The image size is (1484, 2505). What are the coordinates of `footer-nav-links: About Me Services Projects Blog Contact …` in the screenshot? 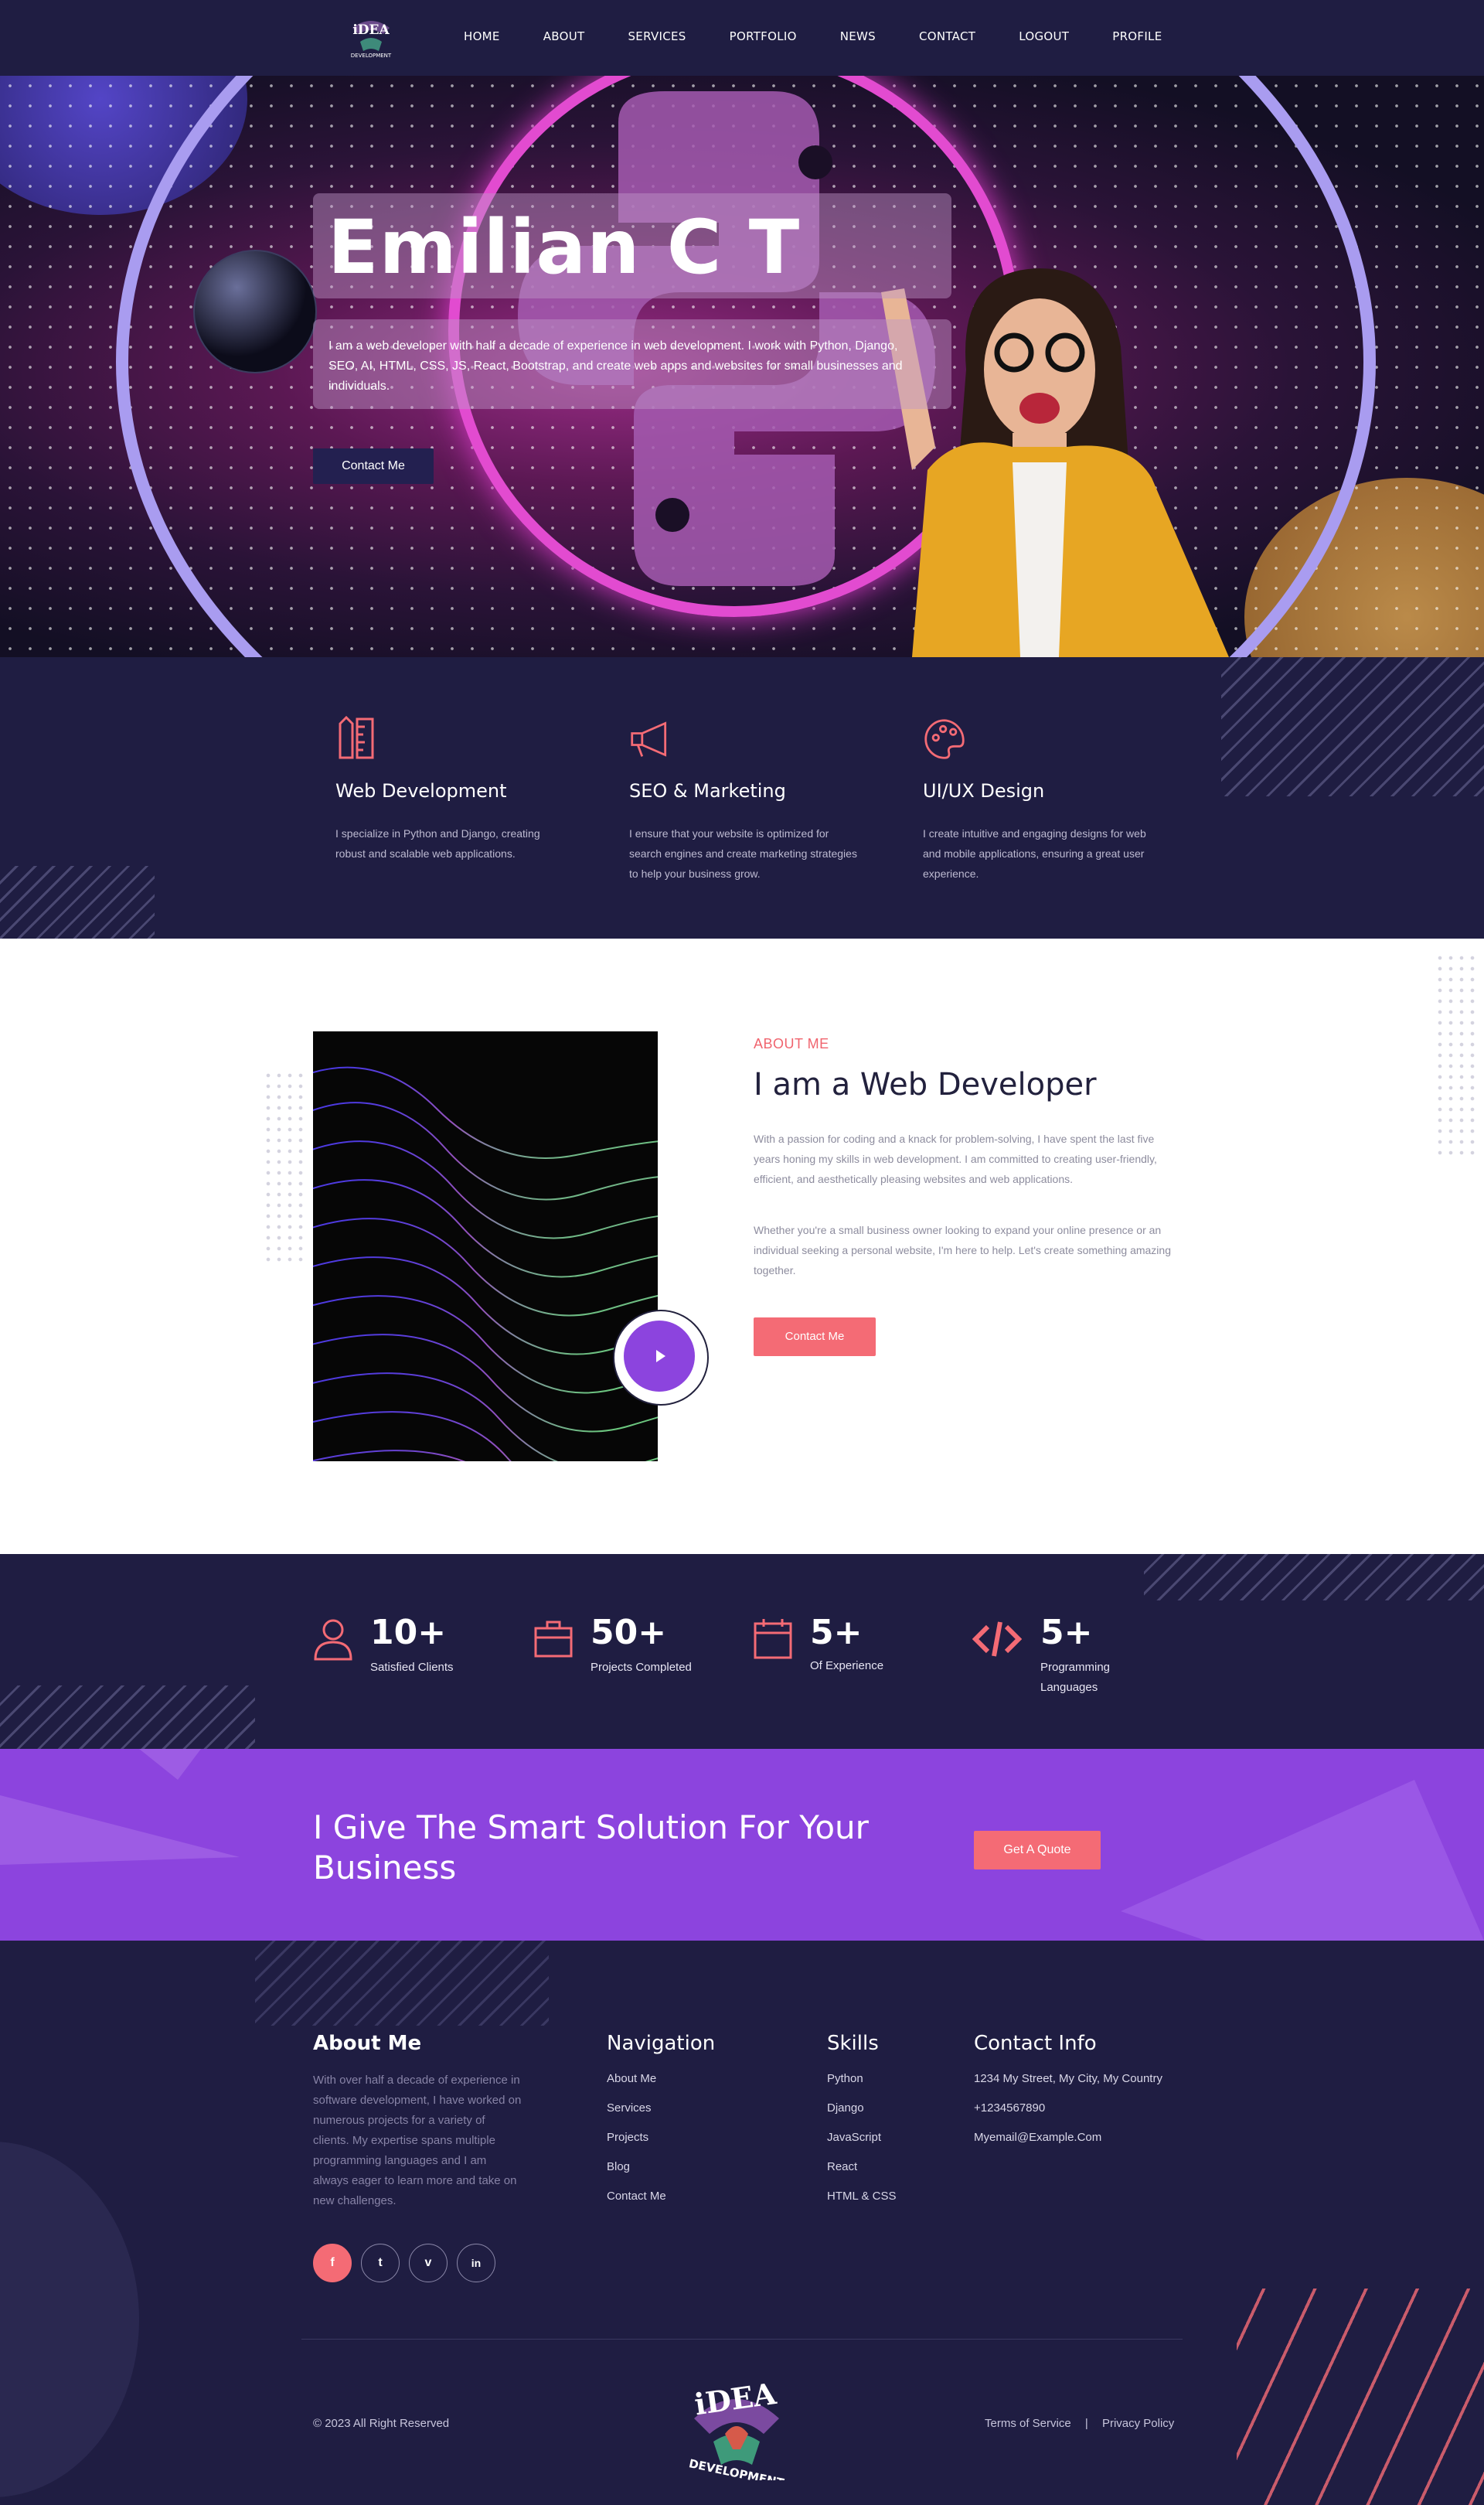 It's located at (636, 2145).